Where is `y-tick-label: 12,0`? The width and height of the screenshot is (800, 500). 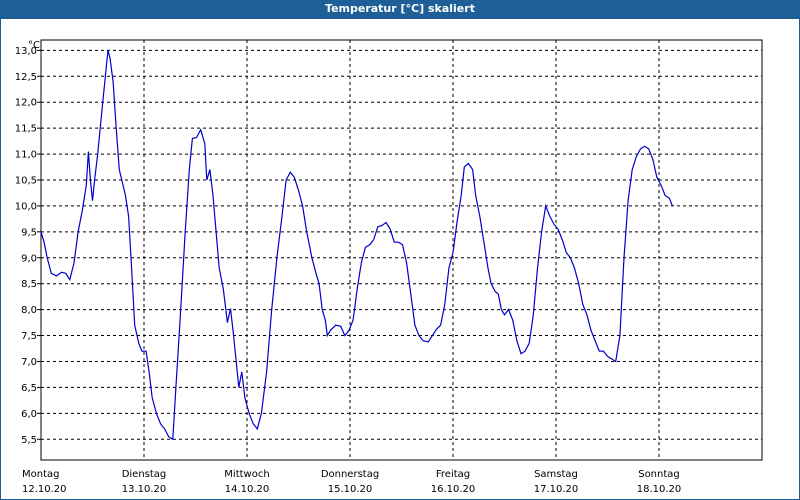
y-tick-label: 12,0 is located at coordinates (26, 103).